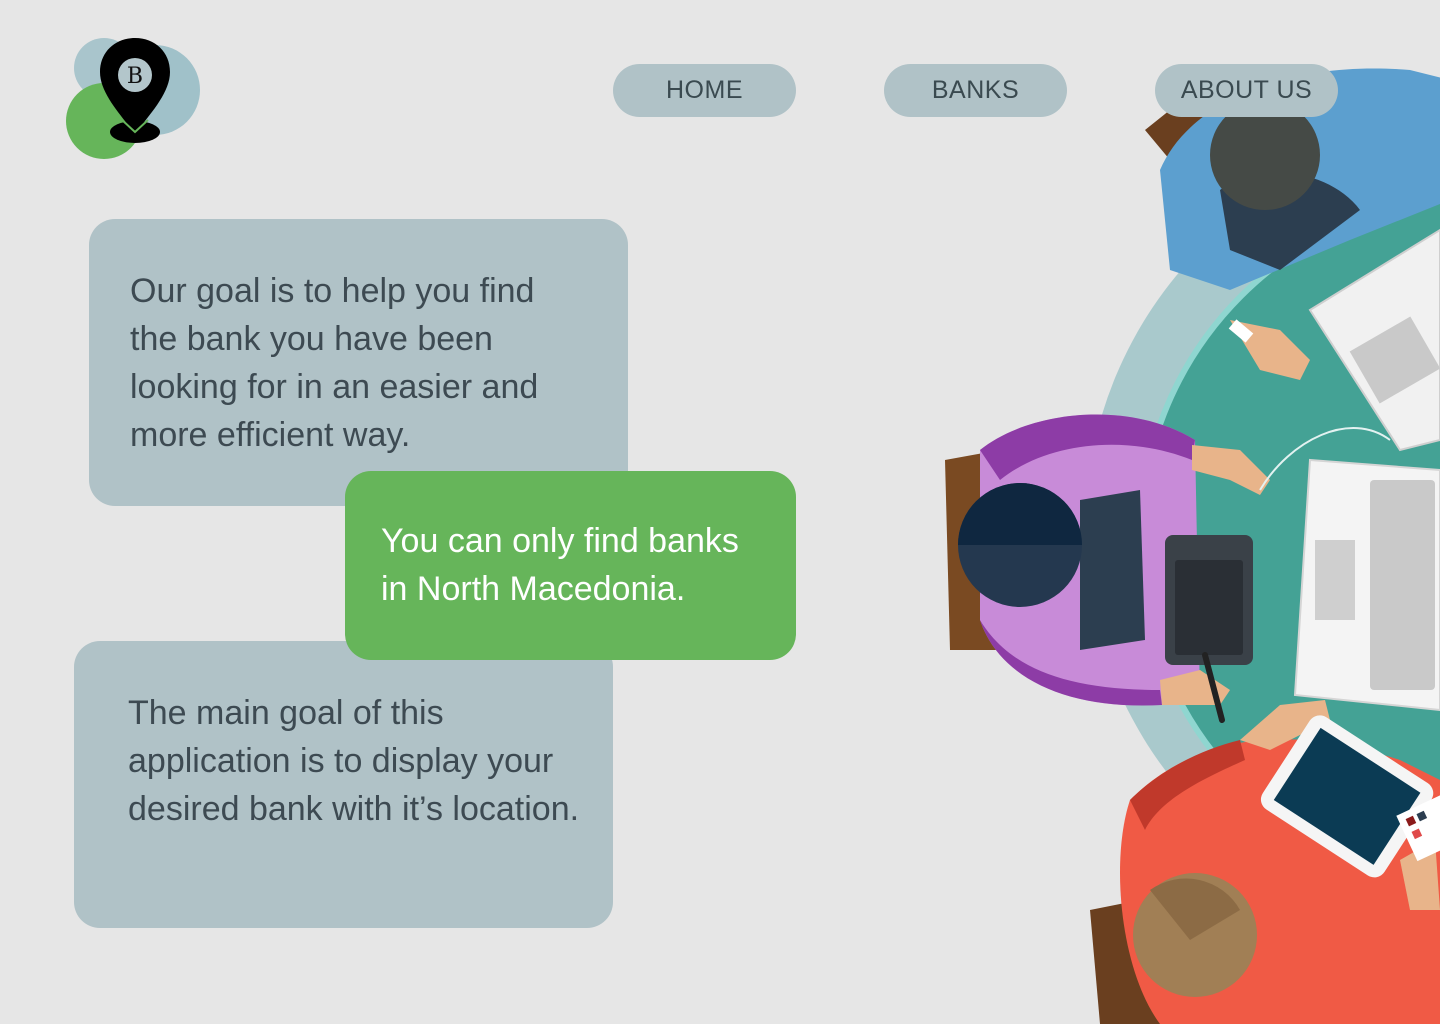  I want to click on nav-home-button: HOME, so click(704, 90).